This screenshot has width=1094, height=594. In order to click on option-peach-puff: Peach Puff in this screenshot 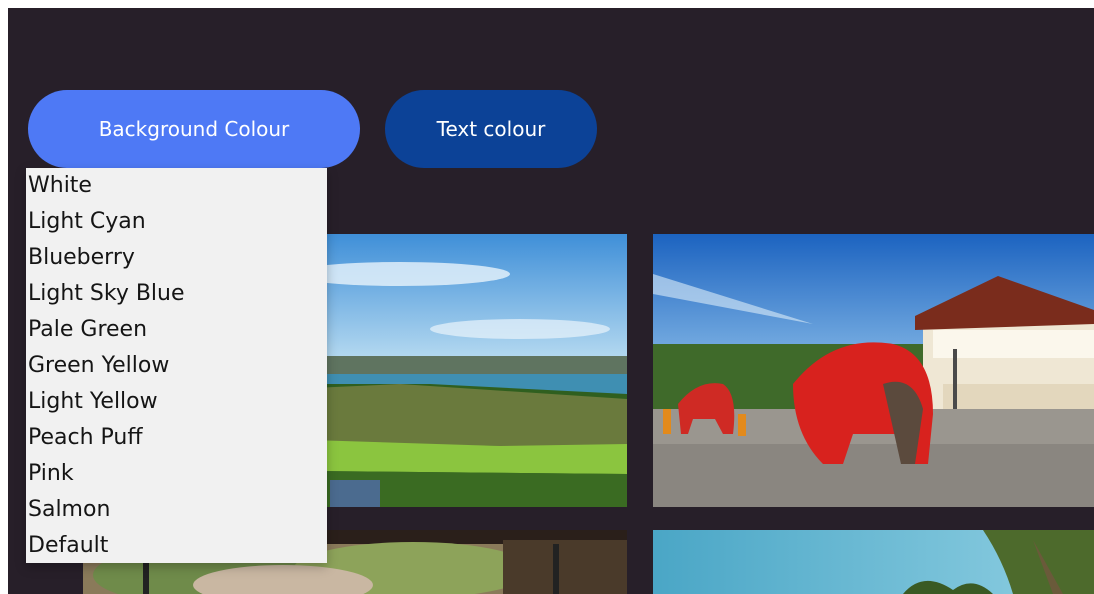, I will do `click(176, 441)`.